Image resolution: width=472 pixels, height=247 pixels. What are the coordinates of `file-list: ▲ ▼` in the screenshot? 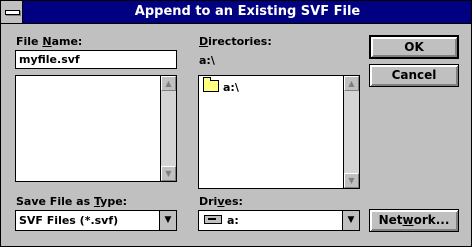 It's located at (96, 128).